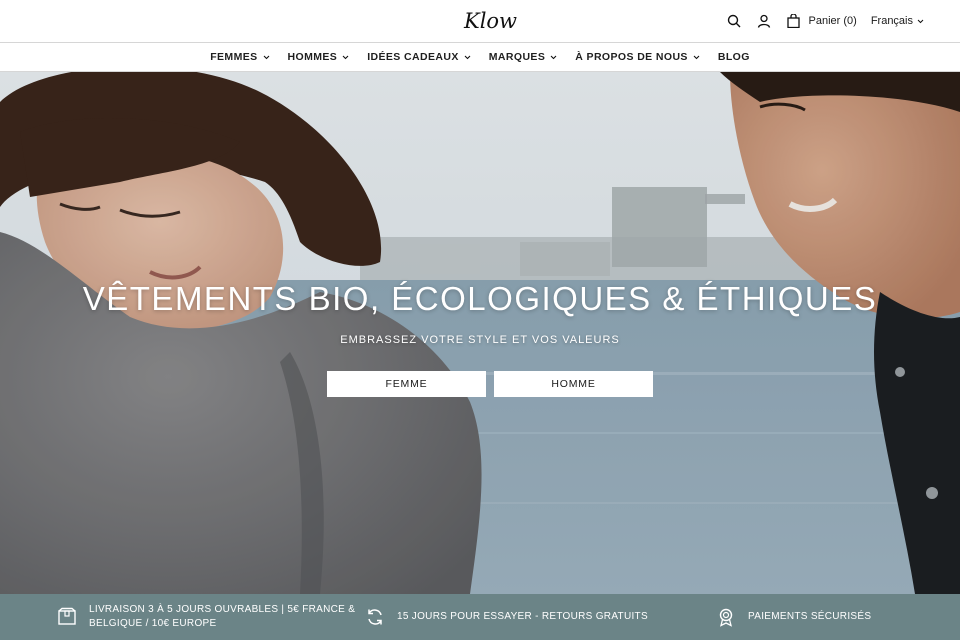  What do you see at coordinates (234, 57) in the screenshot?
I see `nav-item-label: FEMMES` at bounding box center [234, 57].